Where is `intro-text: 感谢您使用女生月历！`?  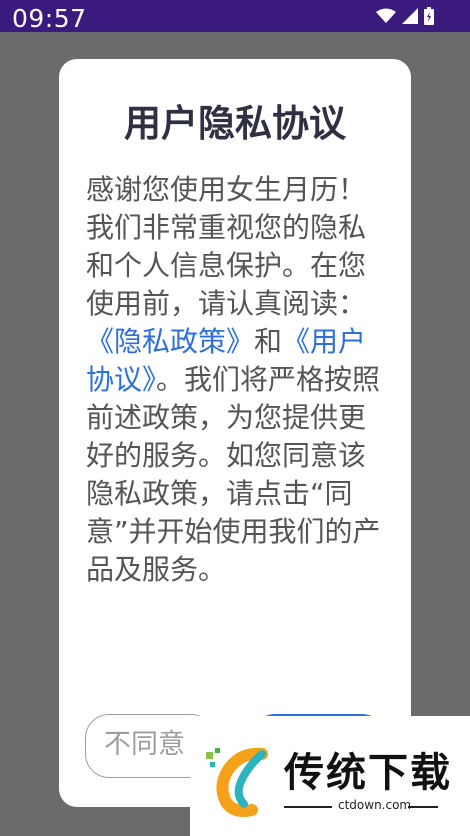
intro-text: 感谢您使用女生月历！ is located at coordinates (226, 189).